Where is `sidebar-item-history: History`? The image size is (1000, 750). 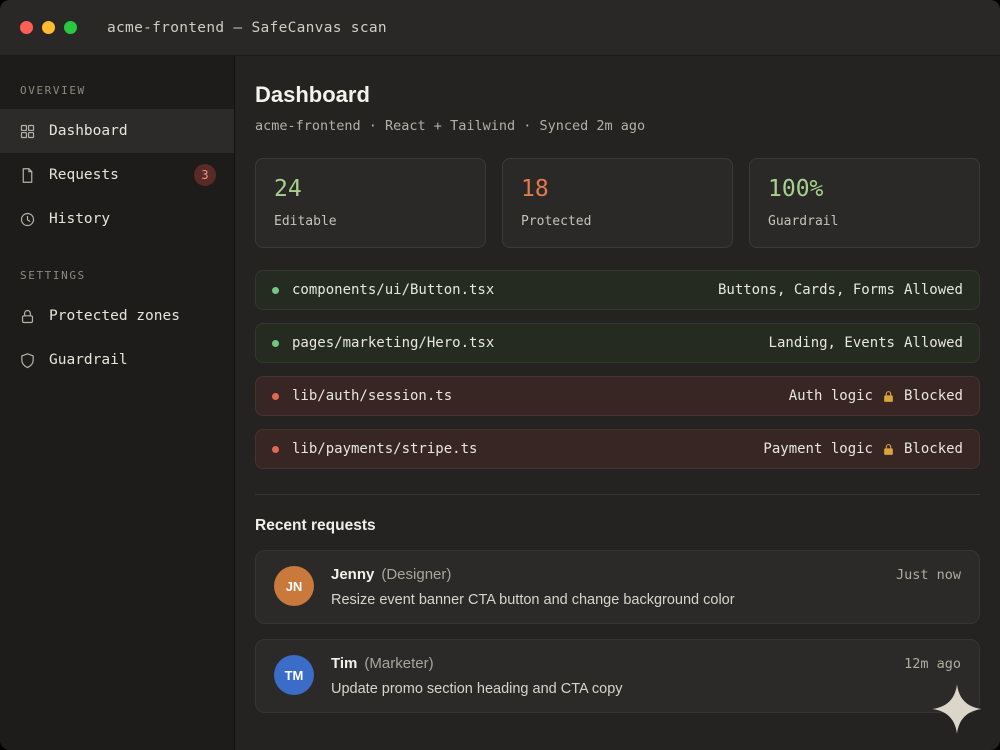 sidebar-item-history: History is located at coordinates (117, 219).